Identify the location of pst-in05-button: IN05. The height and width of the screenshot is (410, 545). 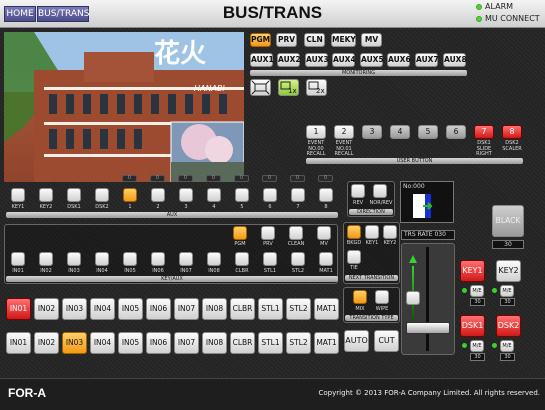
(130, 343).